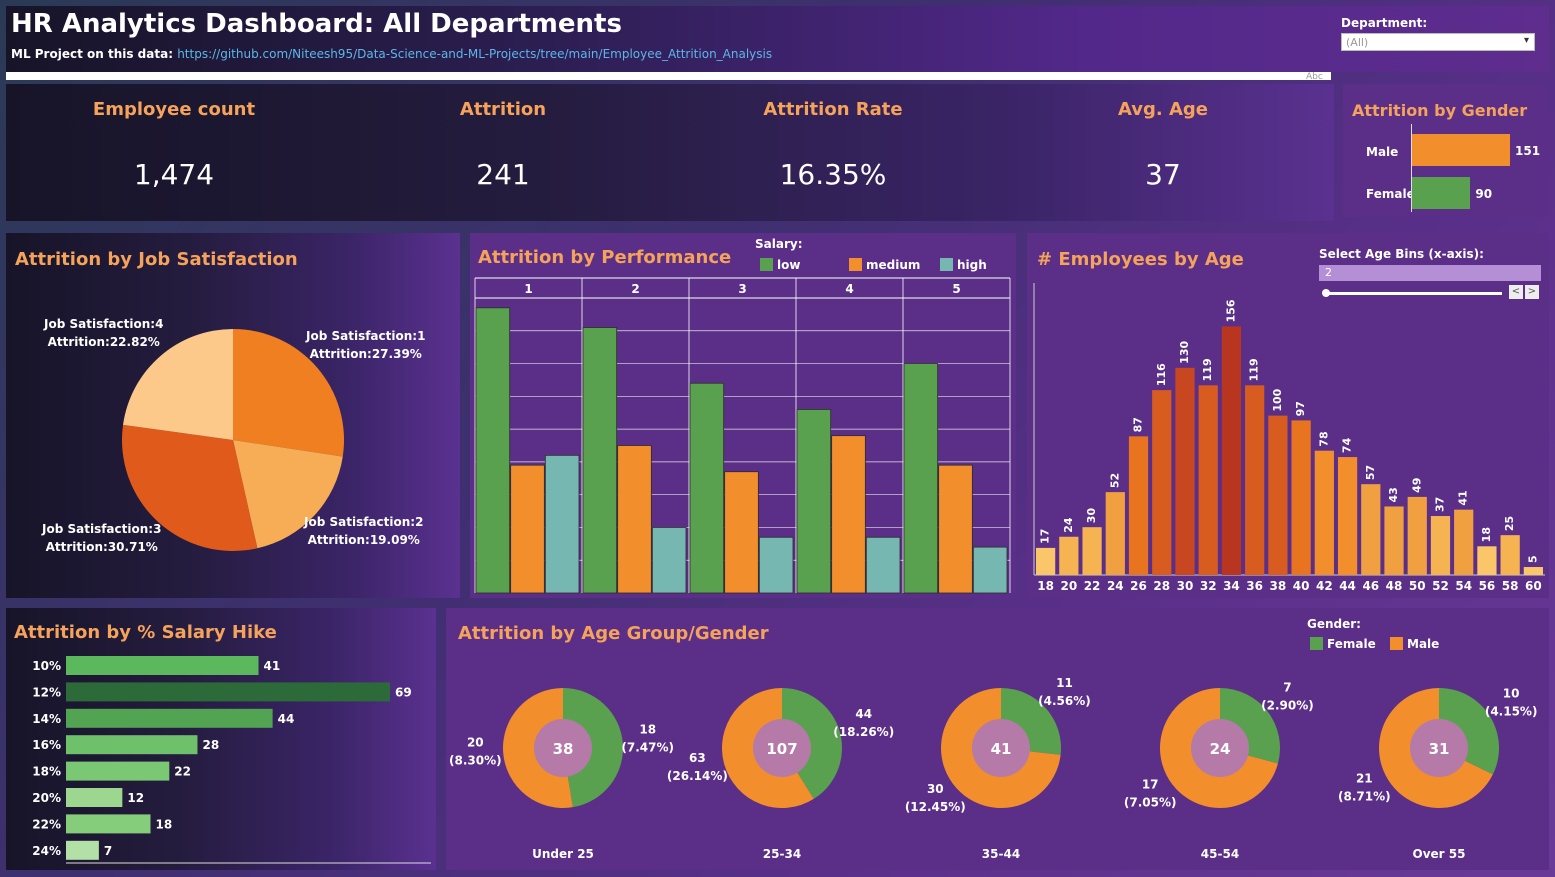 This screenshot has width=1555, height=877. I want to click on pie-label-js4-name: Job Satisfaction:4, so click(104, 324).